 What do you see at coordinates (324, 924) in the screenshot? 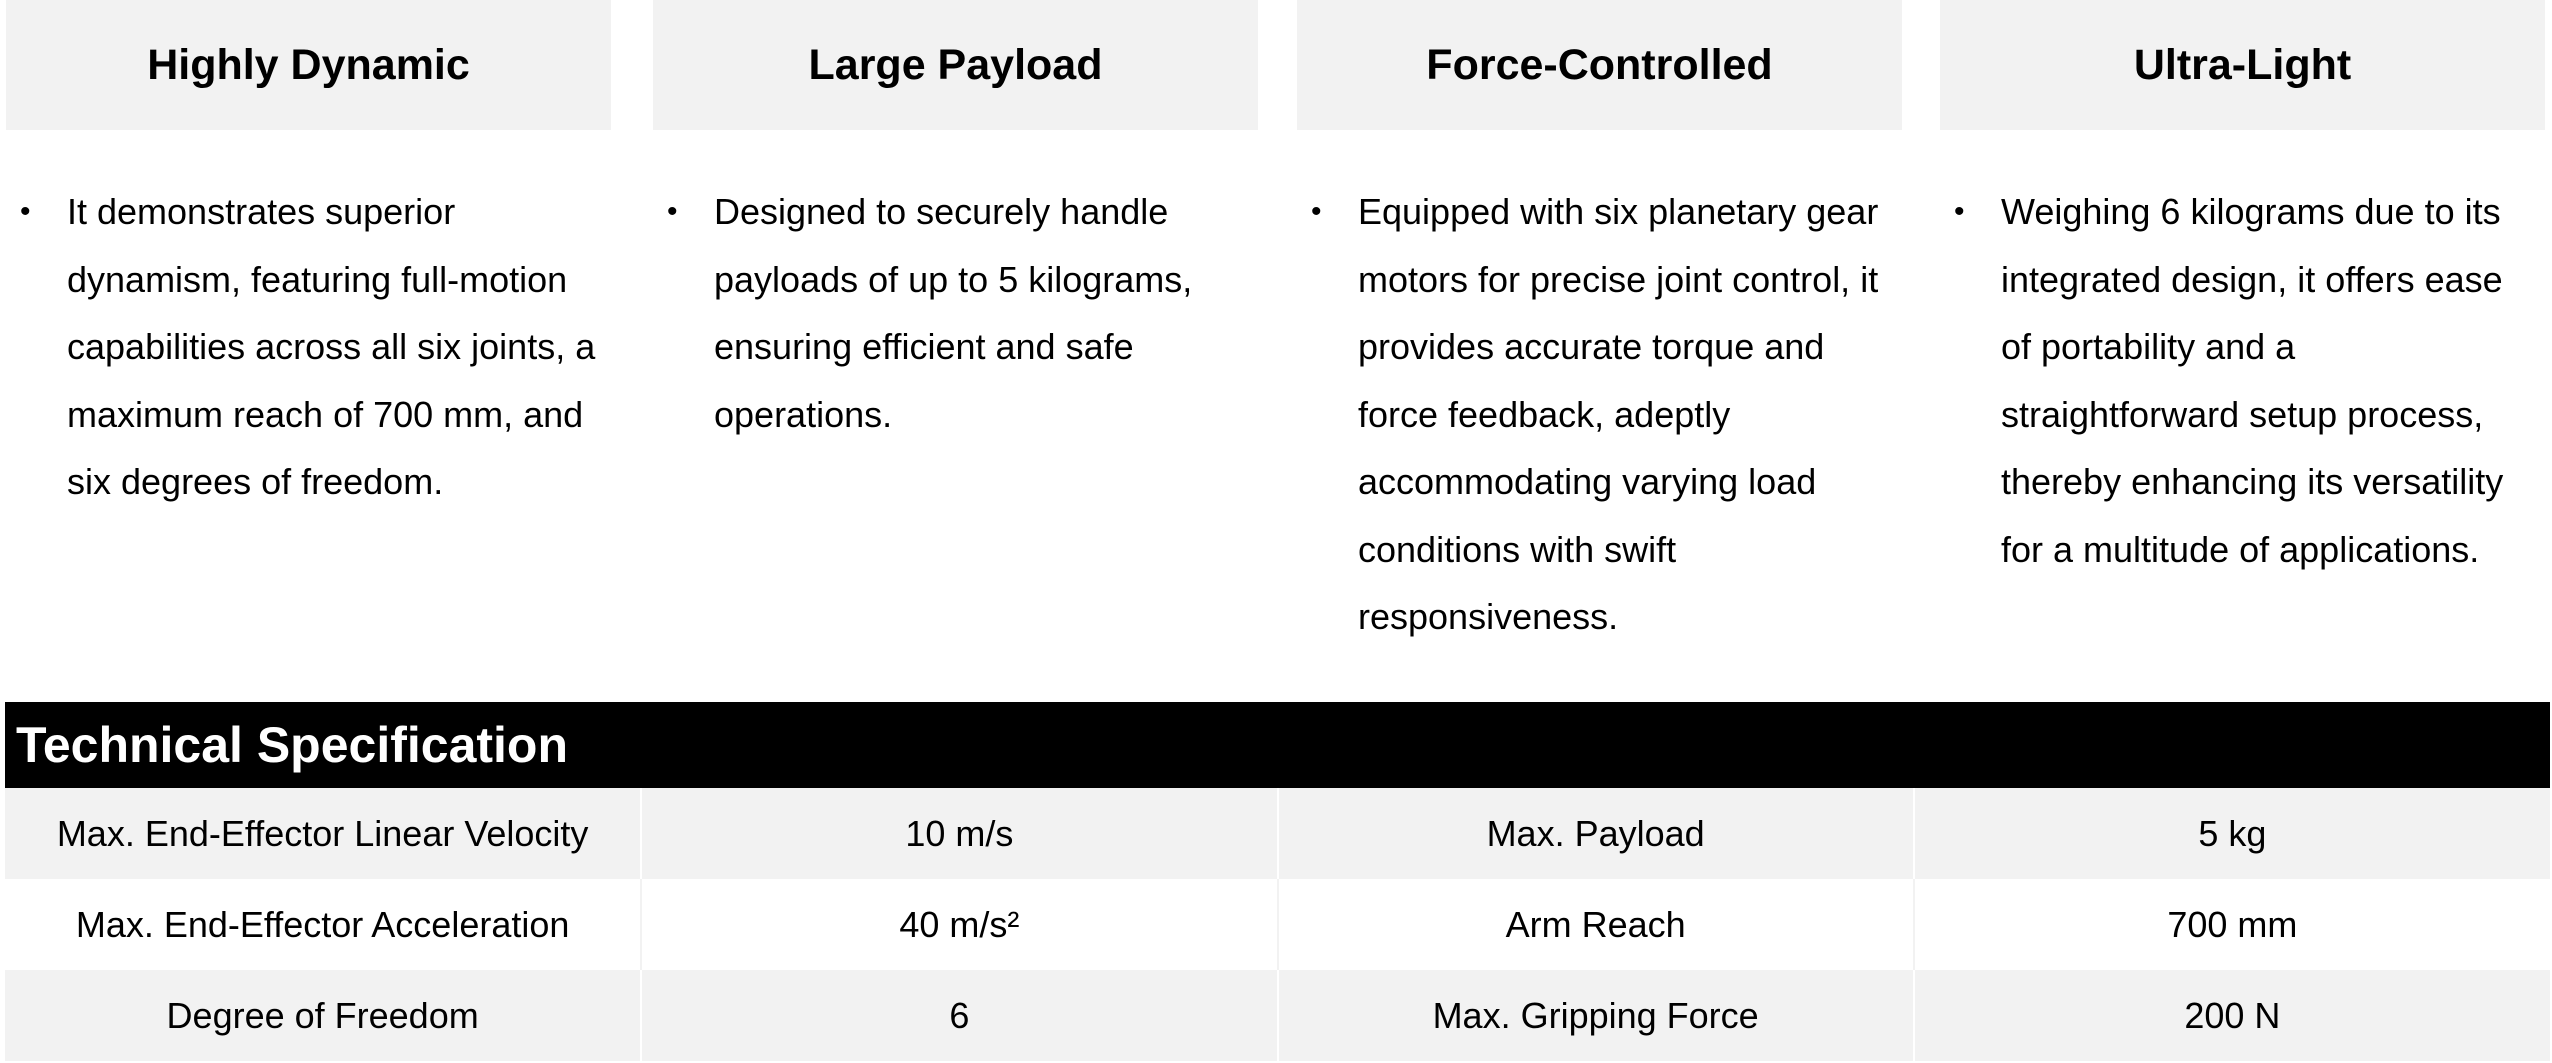
I see `spec-label: Max. End-Effector Acceleration` at bounding box center [324, 924].